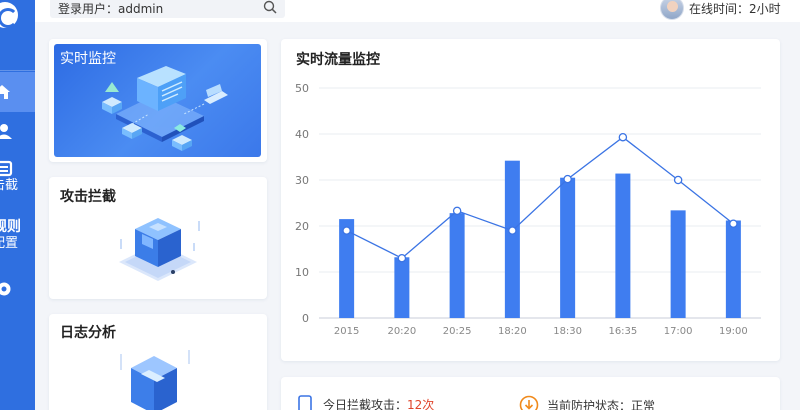  Describe the element at coordinates (589, 404) in the screenshot. I see `protection-status-label: 当前防护状态：` at that location.